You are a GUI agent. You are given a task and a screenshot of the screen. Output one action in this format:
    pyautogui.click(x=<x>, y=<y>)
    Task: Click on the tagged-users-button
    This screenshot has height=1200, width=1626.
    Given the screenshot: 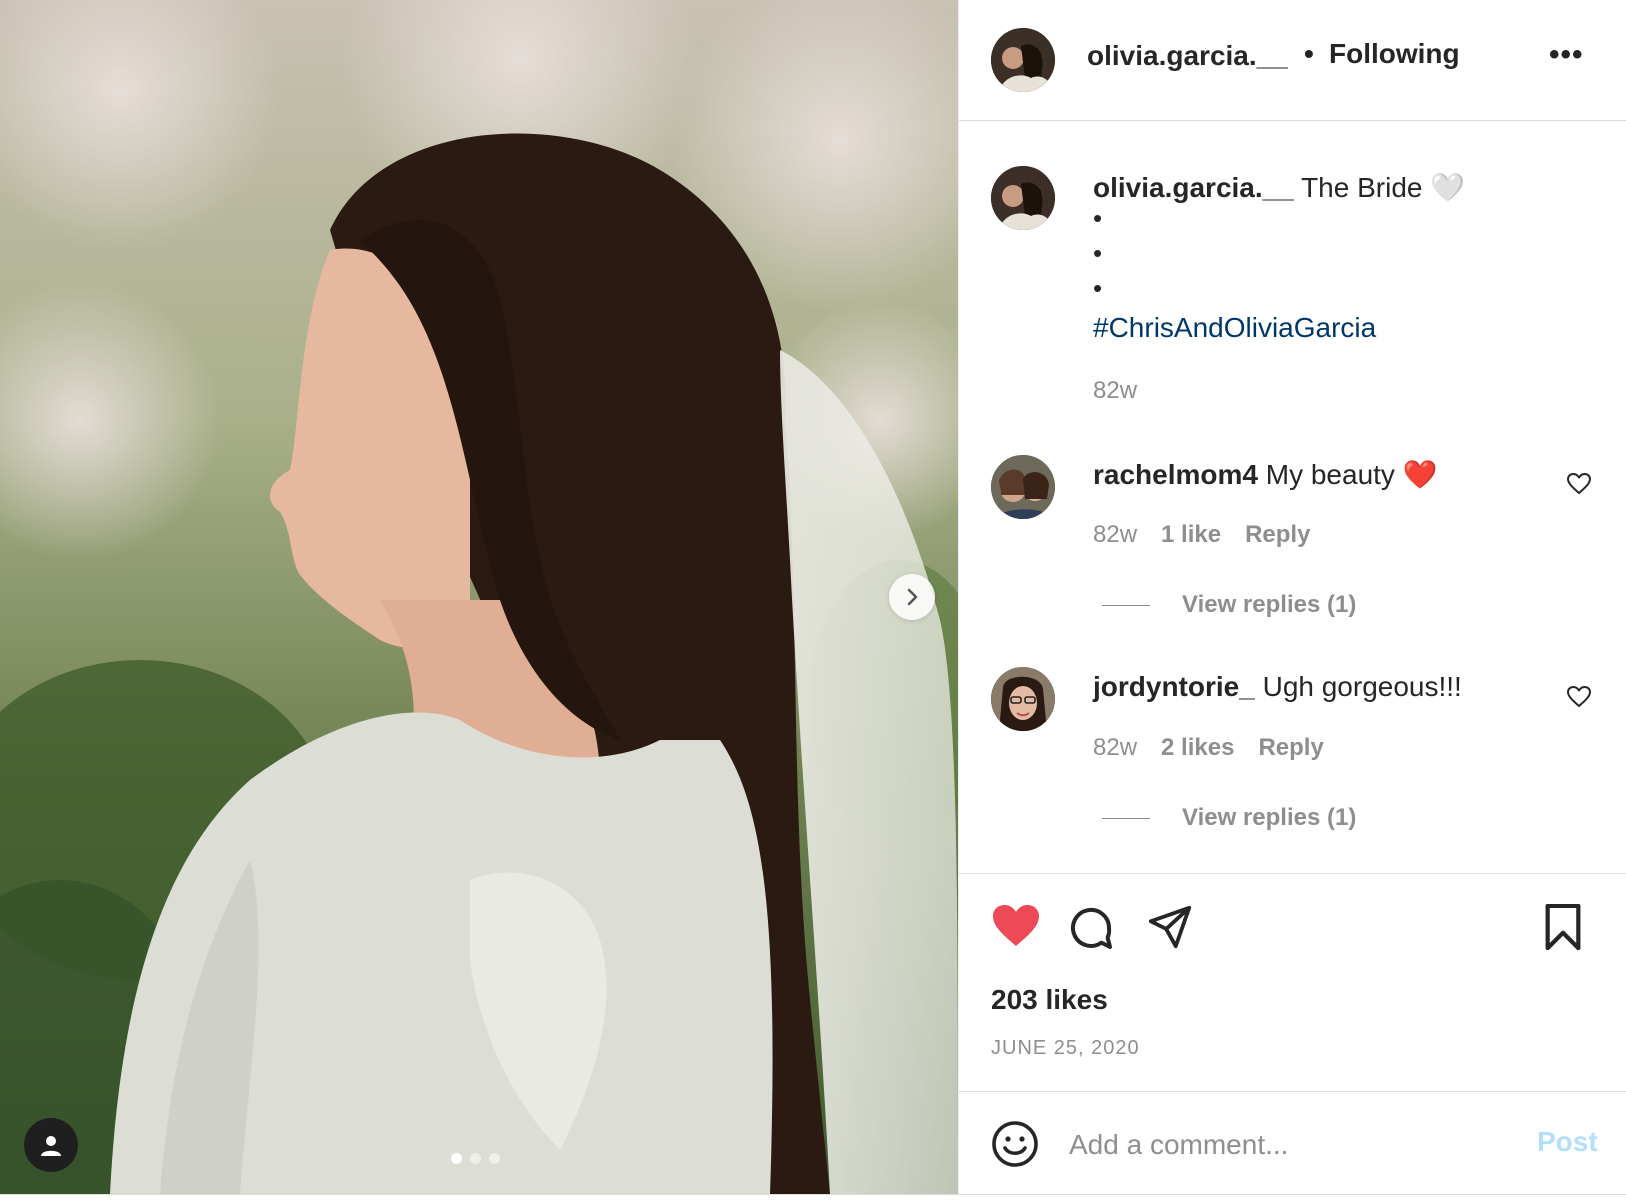 What is the action you would take?
    pyautogui.click(x=51, y=1145)
    